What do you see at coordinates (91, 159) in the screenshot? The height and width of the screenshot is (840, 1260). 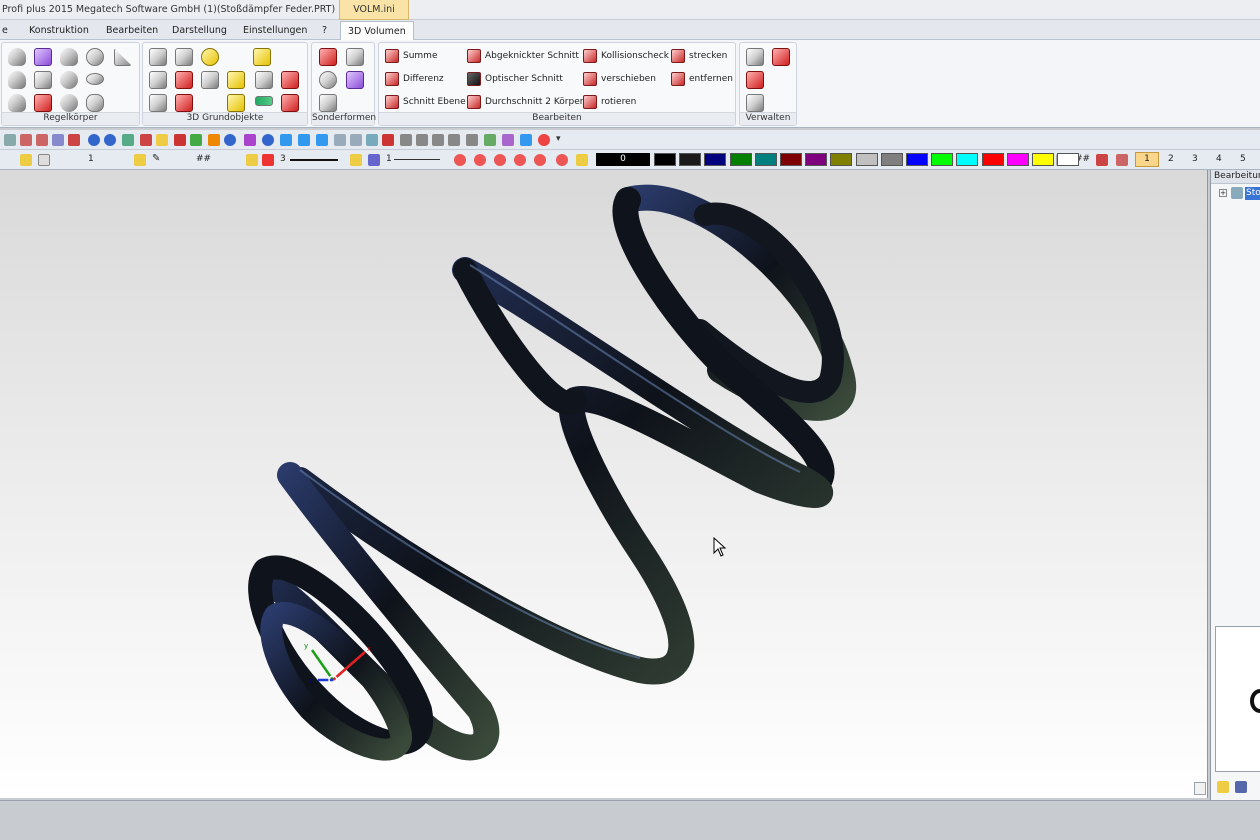 I see `layer-value: 1` at bounding box center [91, 159].